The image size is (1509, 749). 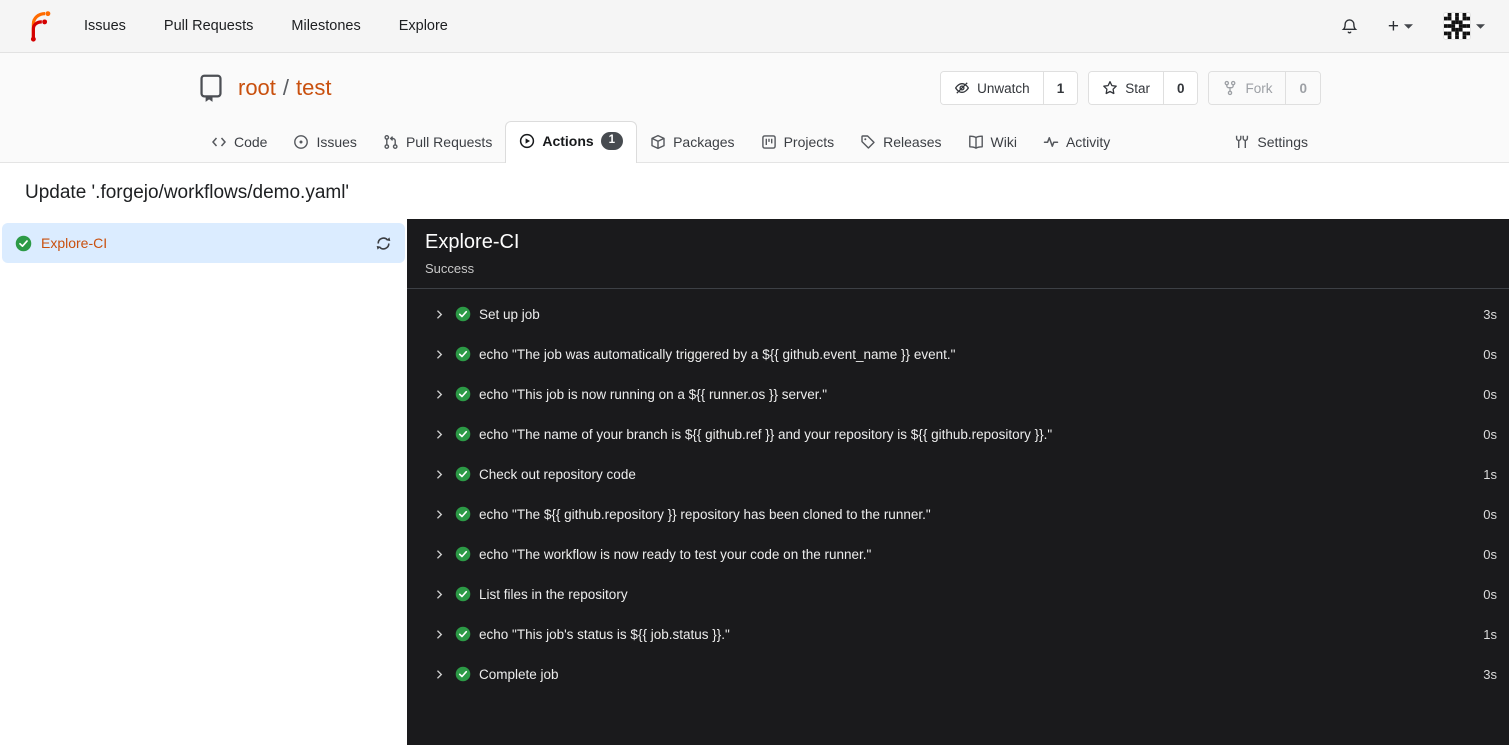 I want to click on tab-settings: Settings, so click(x=1271, y=143).